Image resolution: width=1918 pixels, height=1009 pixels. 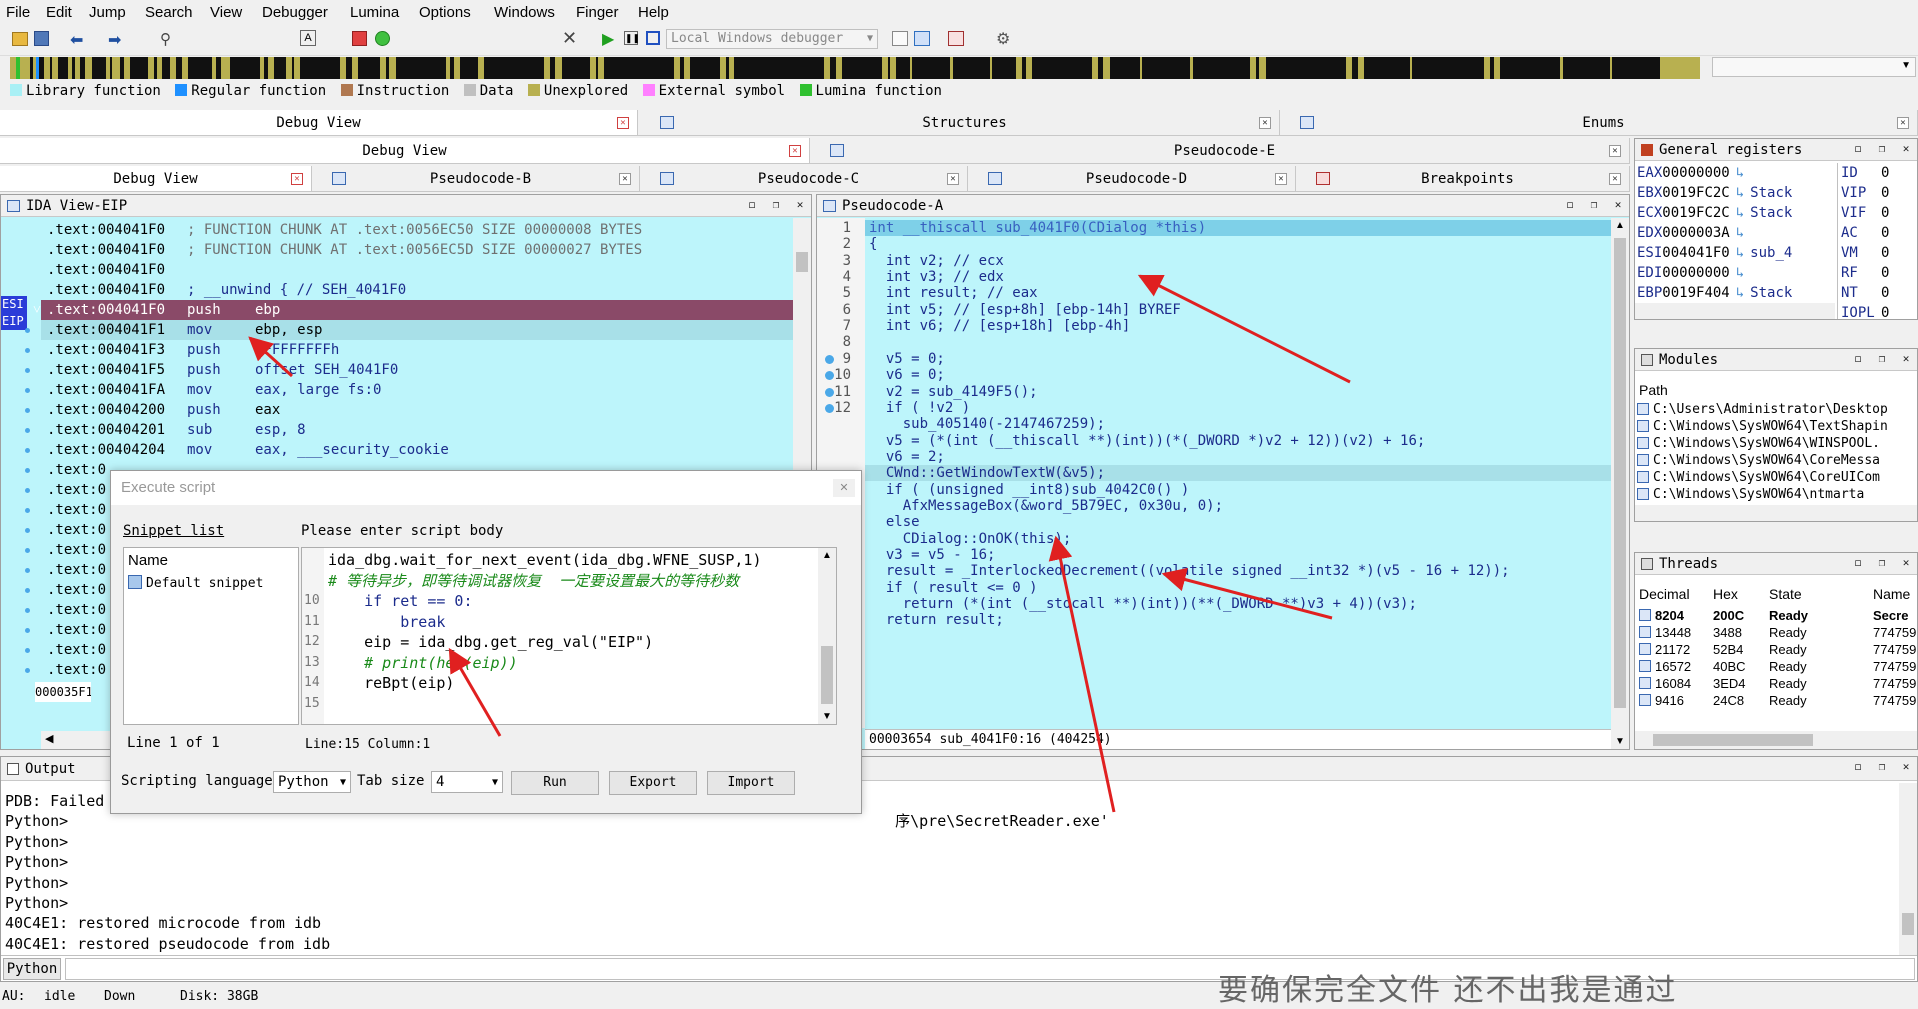 I want to click on pseudocode-line: else, so click(x=1214, y=522).